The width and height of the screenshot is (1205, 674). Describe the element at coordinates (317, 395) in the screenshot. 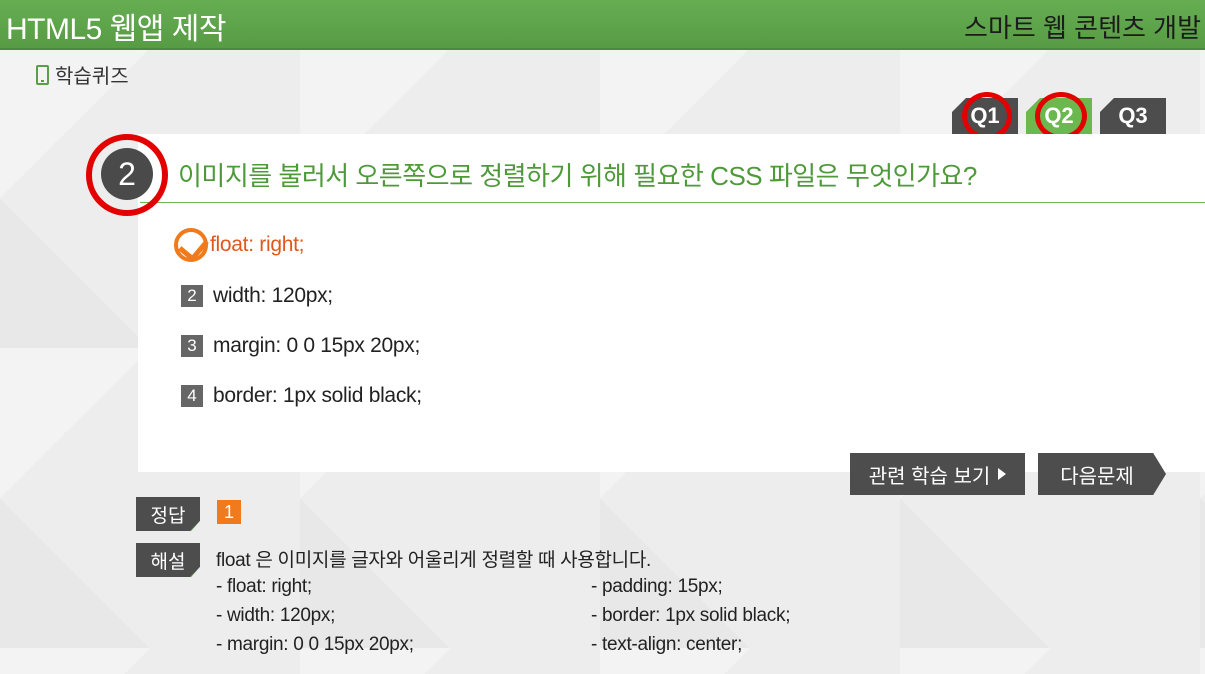

I see `option-4-text: border: 1px solid black;` at that location.